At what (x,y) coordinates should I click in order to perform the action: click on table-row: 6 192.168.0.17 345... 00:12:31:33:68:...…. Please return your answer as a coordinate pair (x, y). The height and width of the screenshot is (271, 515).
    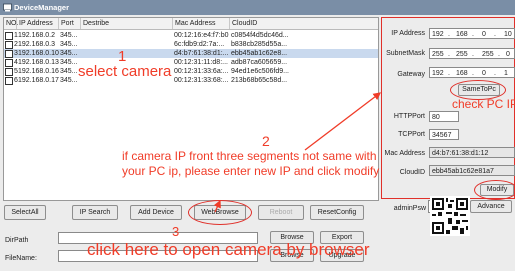
    Looking at the image, I should click on (191, 80).